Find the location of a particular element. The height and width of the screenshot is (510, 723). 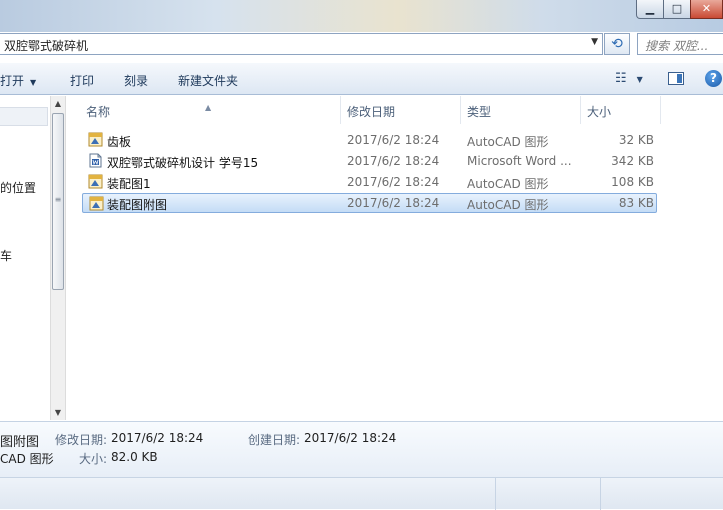

file-size: 83 KB is located at coordinates (636, 203).